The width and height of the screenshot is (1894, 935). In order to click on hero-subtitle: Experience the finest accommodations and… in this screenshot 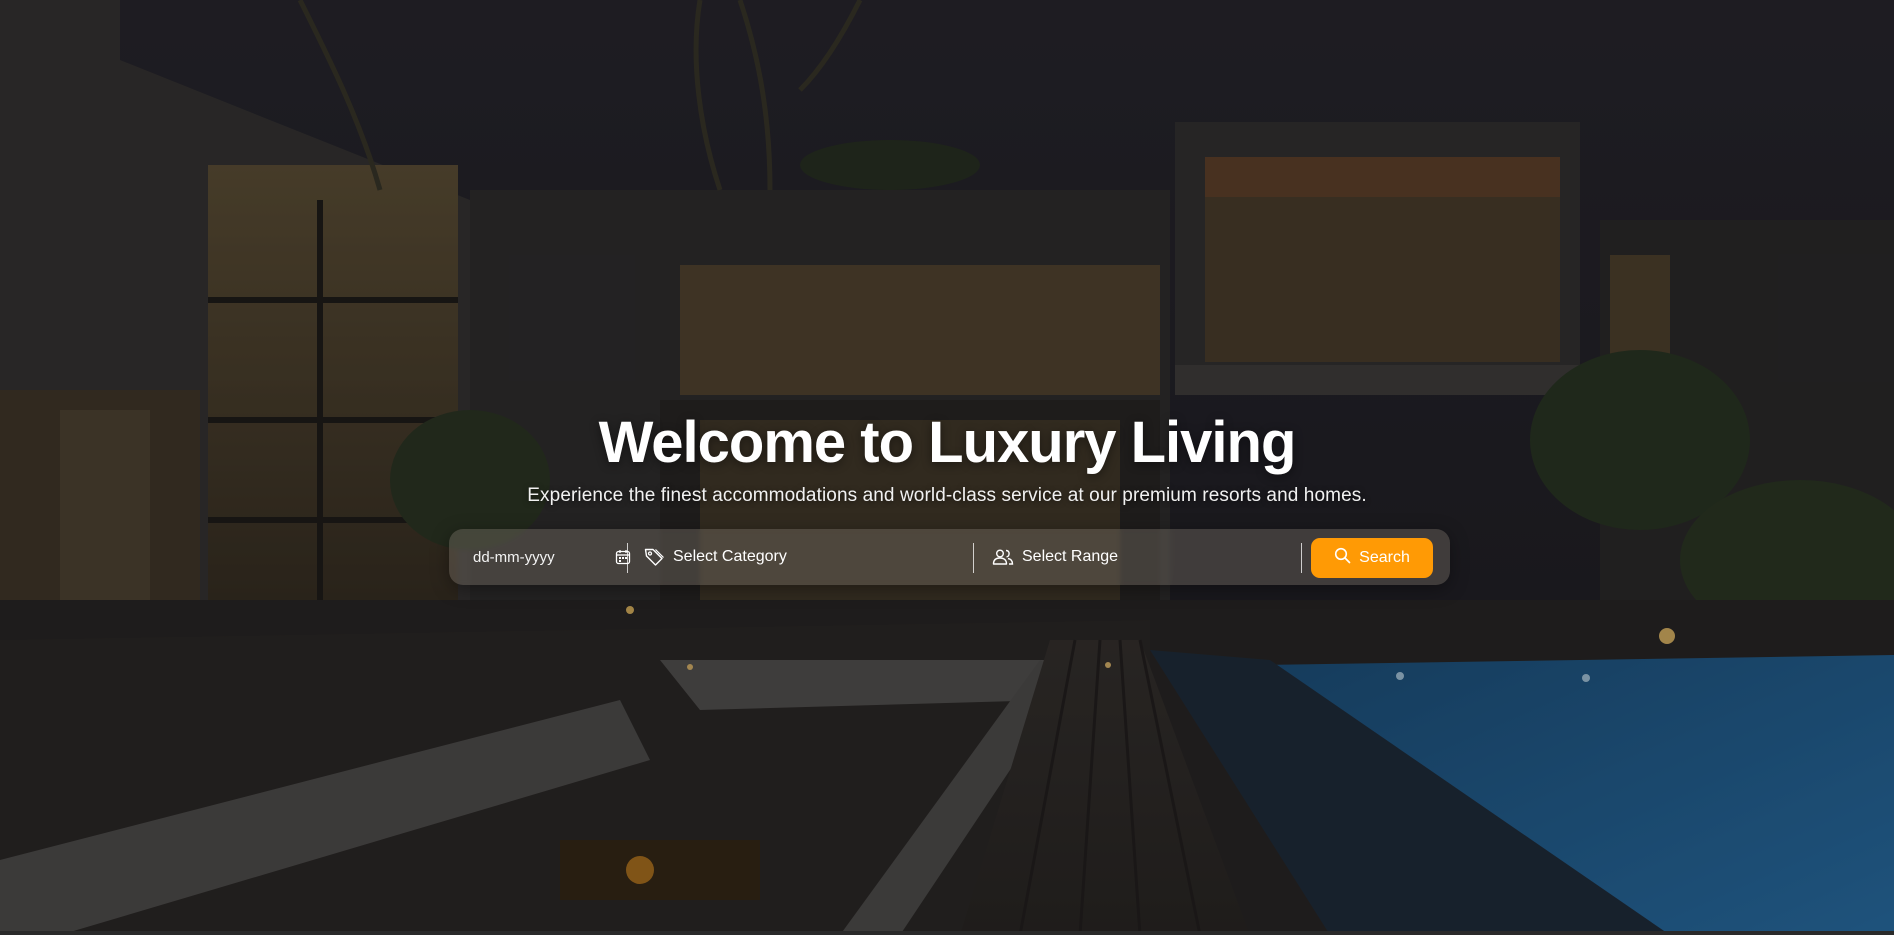, I will do `click(947, 495)`.